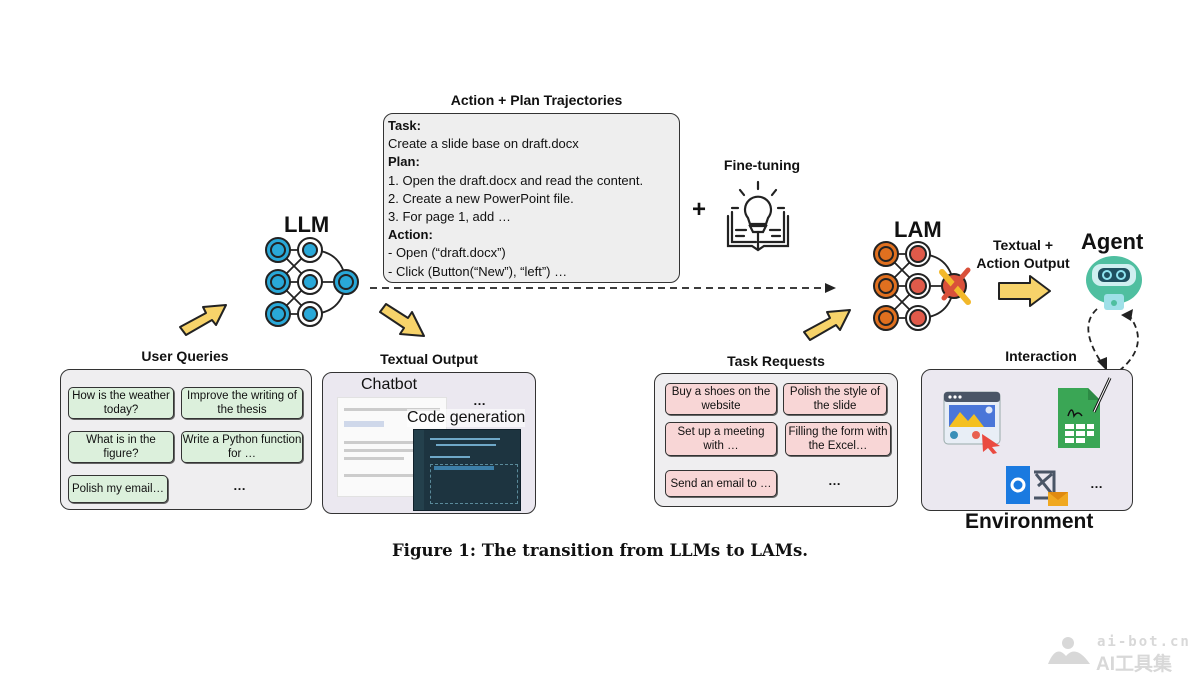  Describe the element at coordinates (185, 356) in the screenshot. I see `user-queries-title: User Queries` at that location.